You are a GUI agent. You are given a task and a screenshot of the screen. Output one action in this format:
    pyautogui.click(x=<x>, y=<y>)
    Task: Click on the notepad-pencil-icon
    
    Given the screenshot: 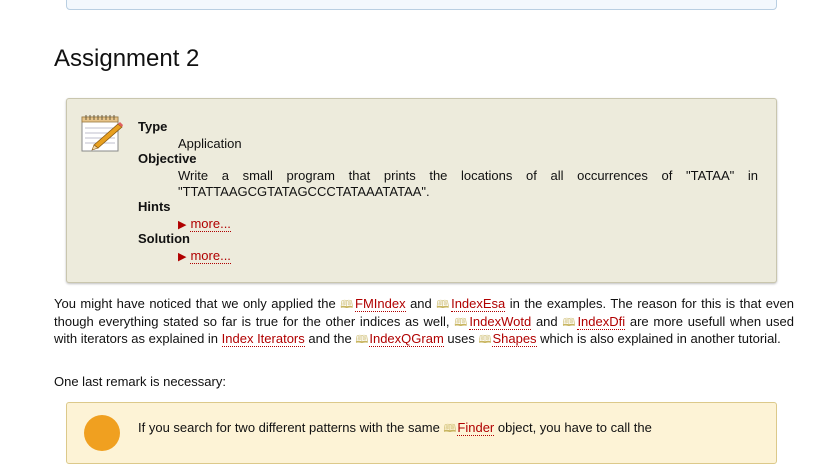 What is the action you would take?
    pyautogui.click(x=102, y=133)
    